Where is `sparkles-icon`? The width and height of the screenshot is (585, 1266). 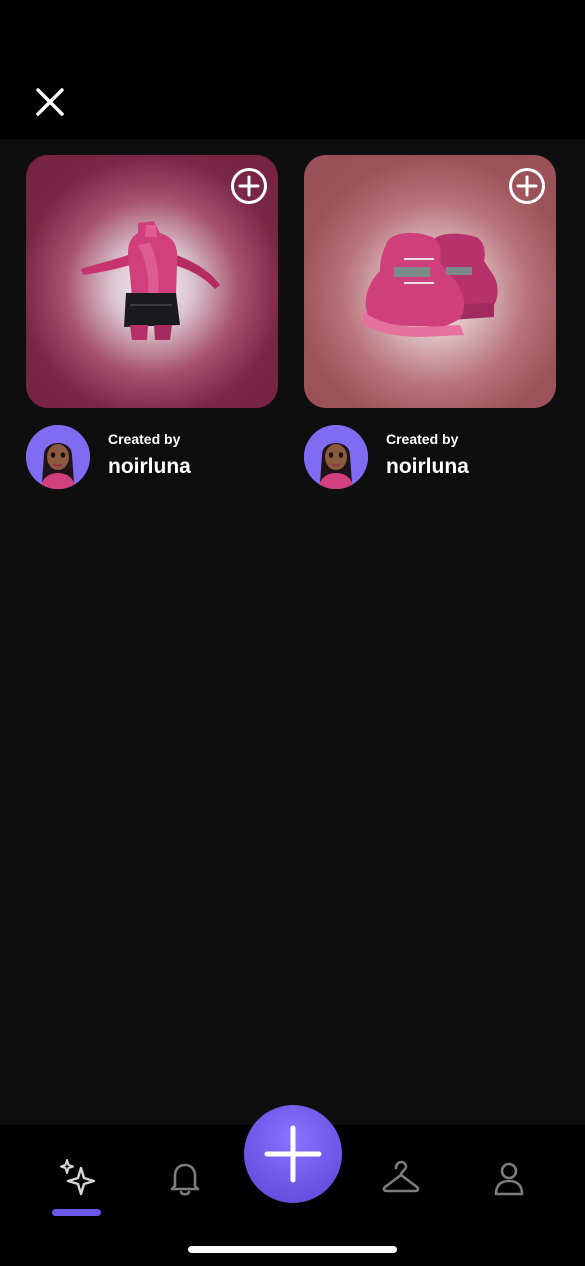
sparkles-icon is located at coordinates (78, 1177).